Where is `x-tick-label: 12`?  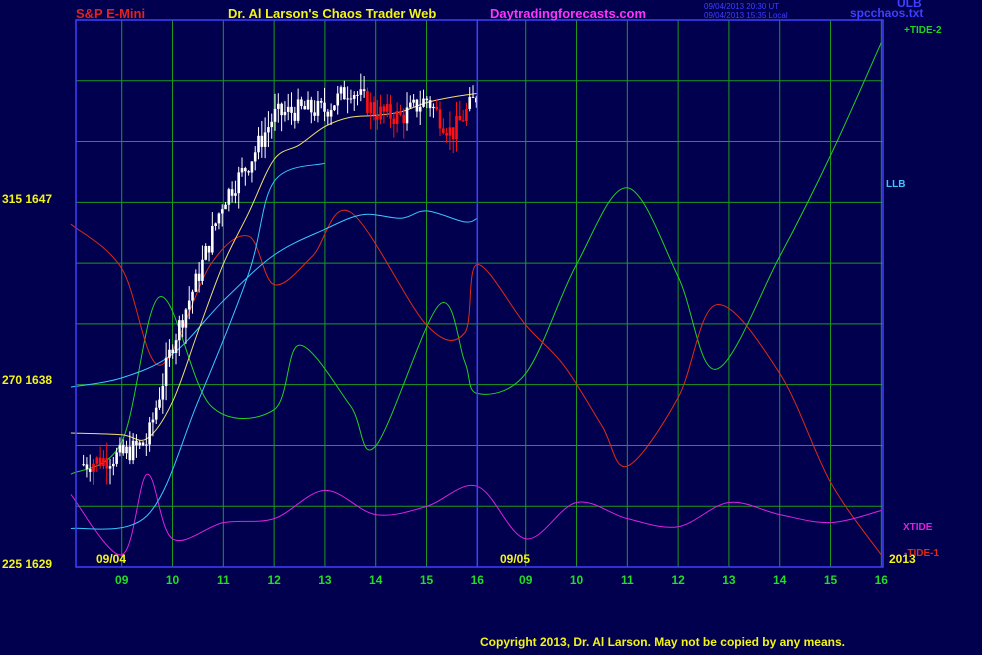 x-tick-label: 12 is located at coordinates (274, 580).